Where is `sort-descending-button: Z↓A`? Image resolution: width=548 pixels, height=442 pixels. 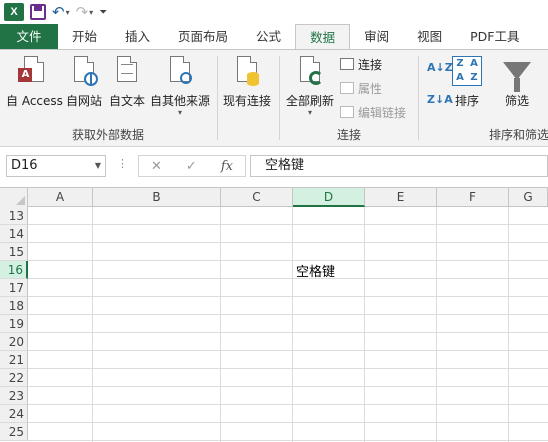
sort-descending-button: Z↓A is located at coordinates (440, 99).